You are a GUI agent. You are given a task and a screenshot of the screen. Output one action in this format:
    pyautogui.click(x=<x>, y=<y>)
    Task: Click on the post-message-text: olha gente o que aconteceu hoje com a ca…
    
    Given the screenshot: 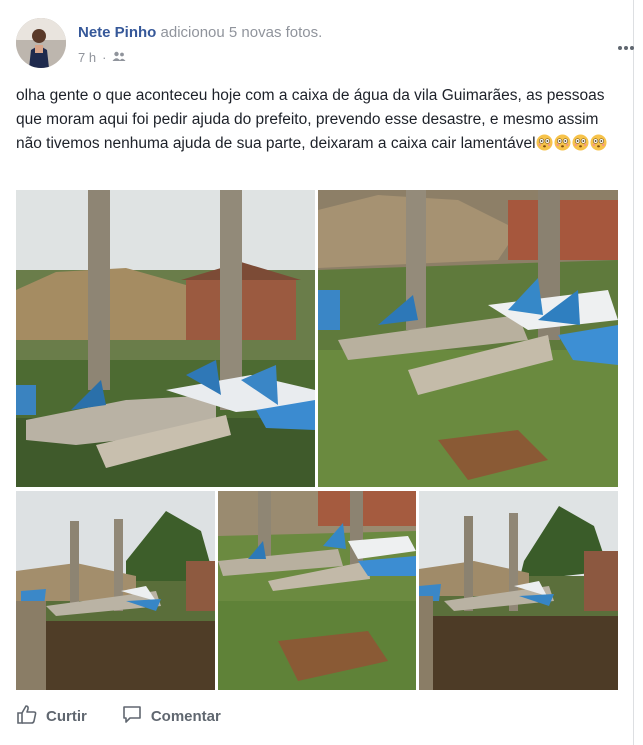 What is the action you would take?
    pyautogui.click(x=310, y=119)
    